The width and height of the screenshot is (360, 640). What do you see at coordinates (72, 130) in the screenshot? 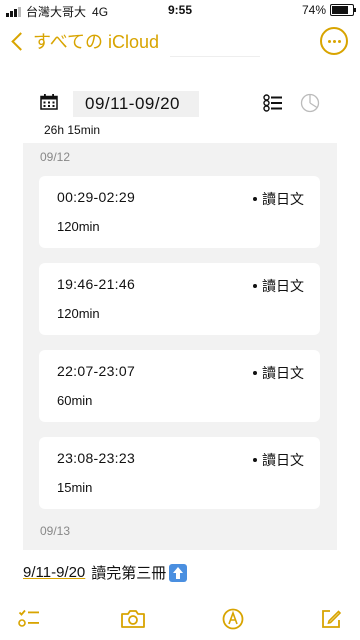
I see `total-time: 26h 15min` at bounding box center [72, 130].